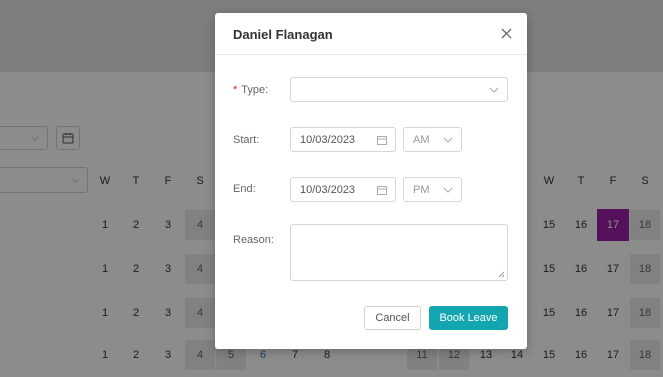 This screenshot has height=377, width=663. What do you see at coordinates (283, 34) in the screenshot?
I see `dialog-title: Daniel Flanagan` at bounding box center [283, 34].